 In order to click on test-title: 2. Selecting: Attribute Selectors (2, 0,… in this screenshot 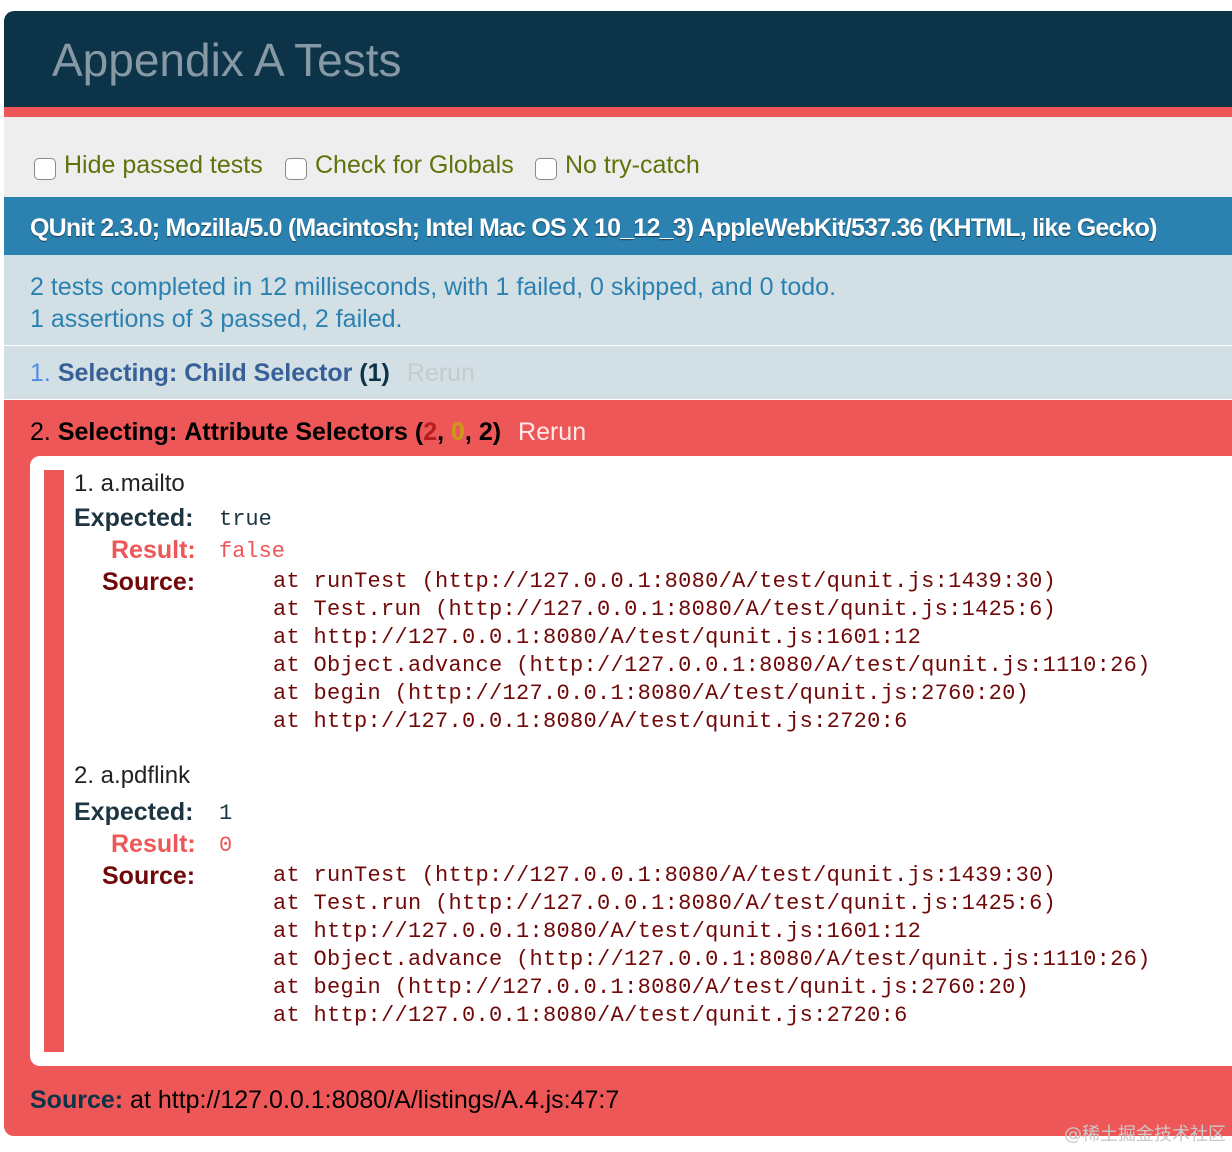, I will do `click(308, 432)`.